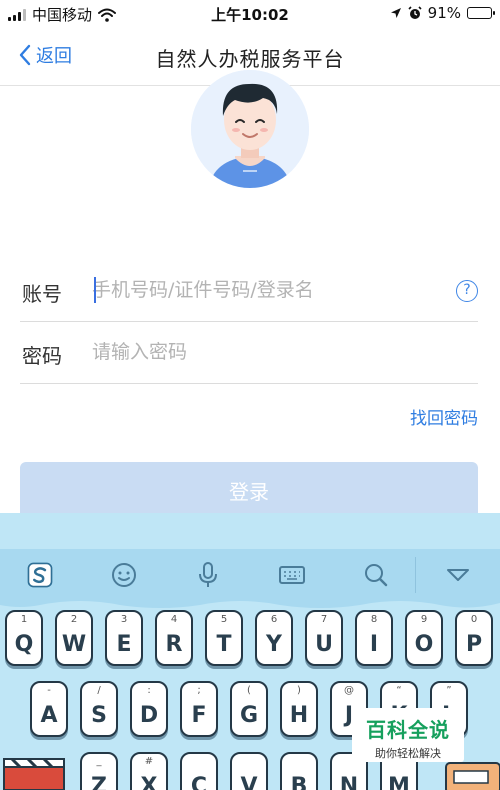  I want to click on password-row: 密码, so click(249, 353).